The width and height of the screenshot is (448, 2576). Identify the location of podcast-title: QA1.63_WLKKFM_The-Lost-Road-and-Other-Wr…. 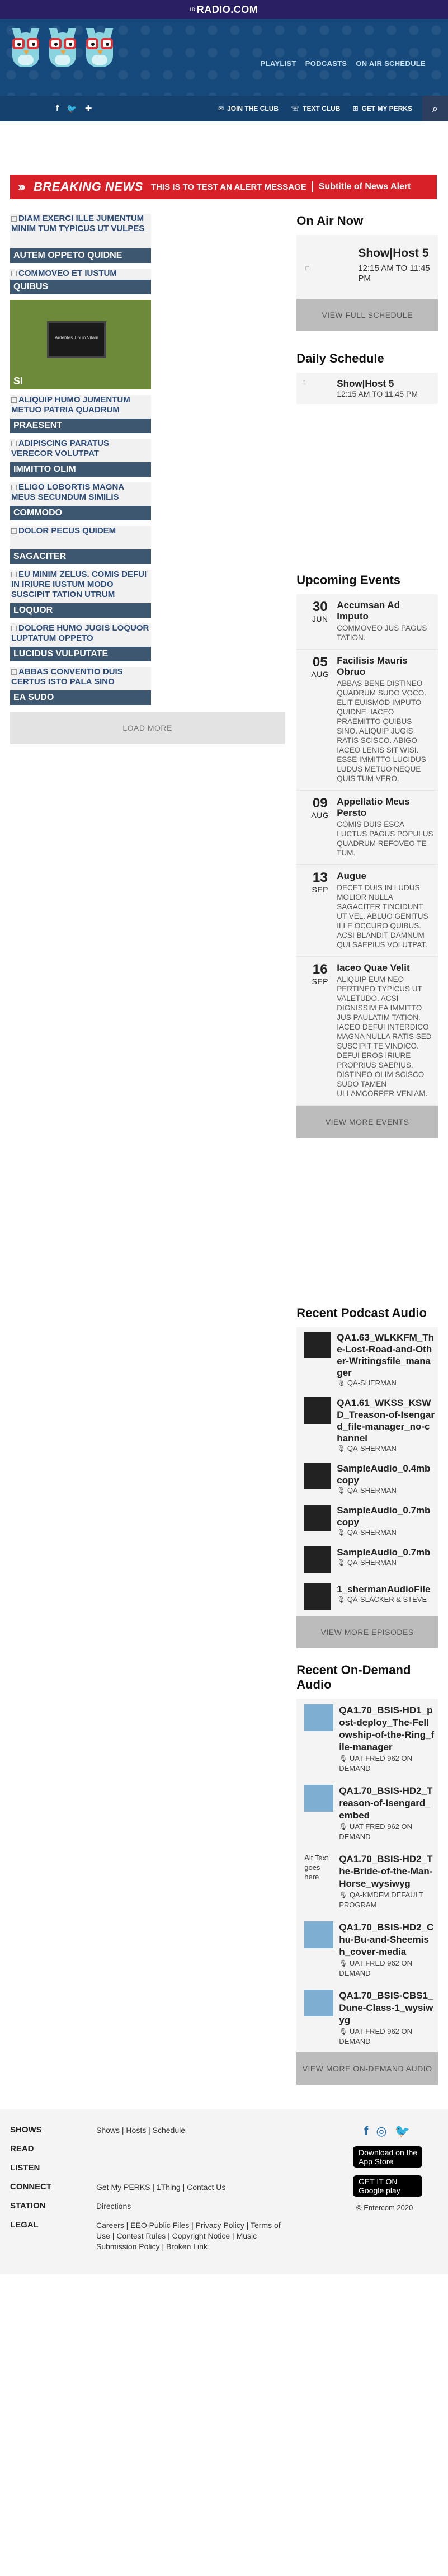
(386, 1355).